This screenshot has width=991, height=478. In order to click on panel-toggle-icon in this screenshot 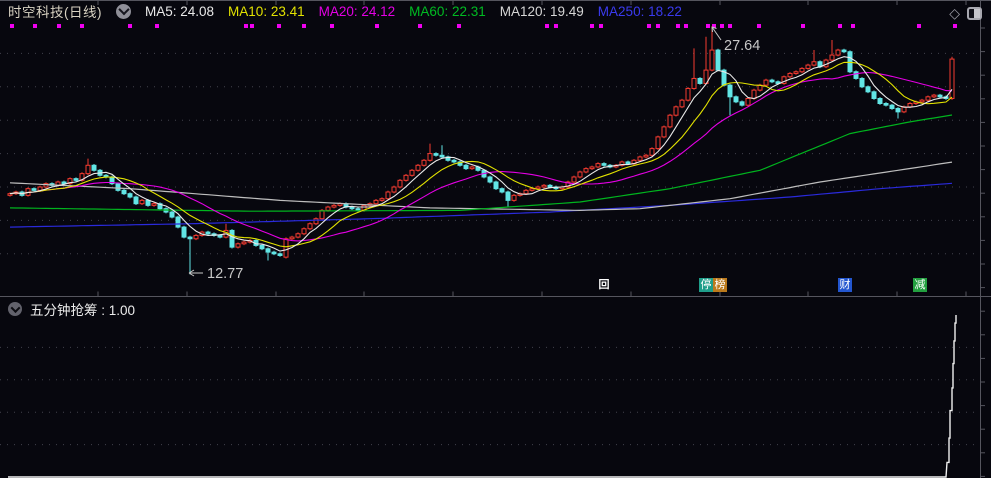, I will do `click(974, 13)`.